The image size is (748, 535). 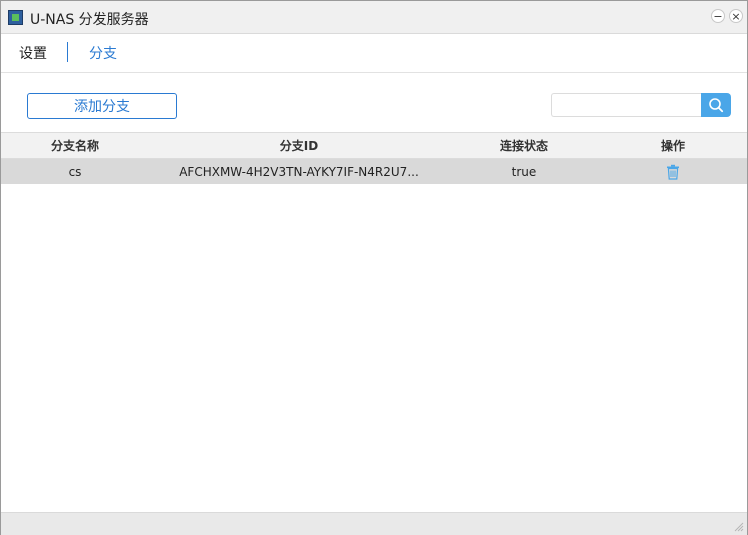 What do you see at coordinates (15, 17) in the screenshot?
I see `app-logo-icon` at bounding box center [15, 17].